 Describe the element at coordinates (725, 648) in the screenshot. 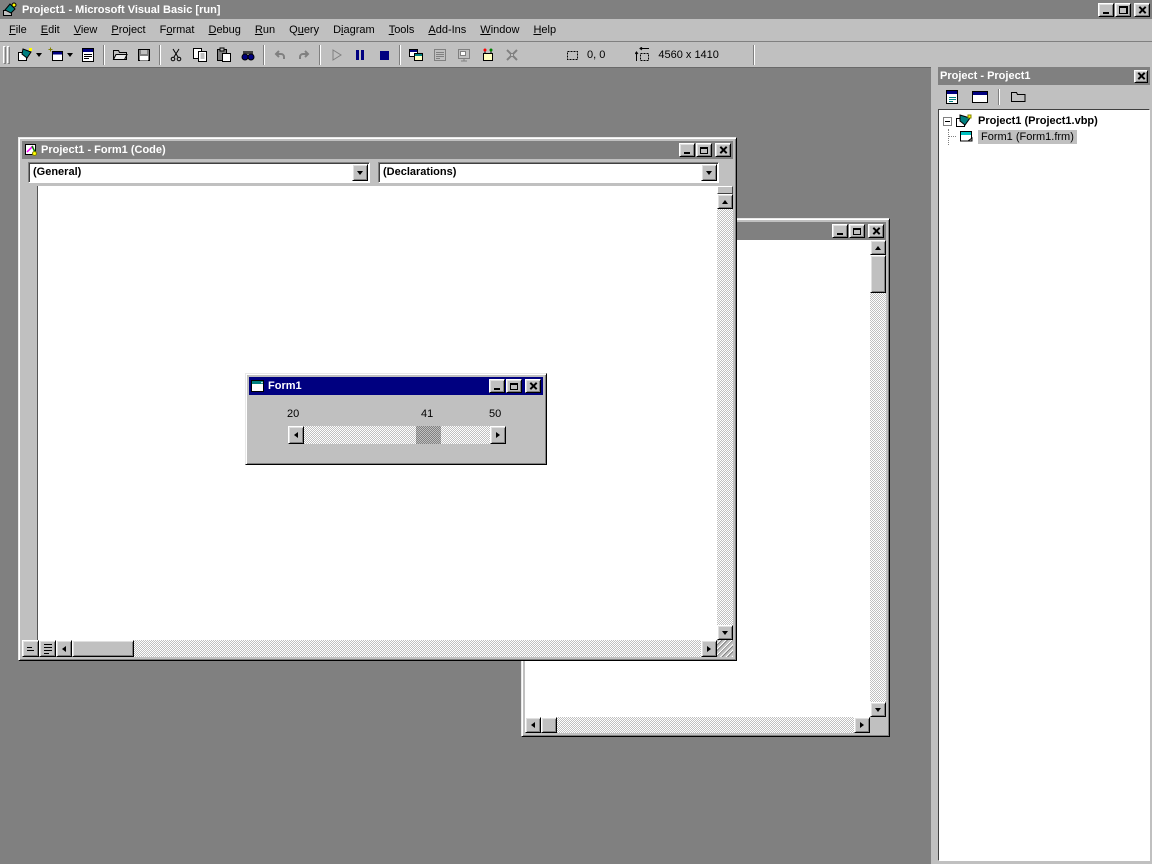

I see `resize-grip` at that location.